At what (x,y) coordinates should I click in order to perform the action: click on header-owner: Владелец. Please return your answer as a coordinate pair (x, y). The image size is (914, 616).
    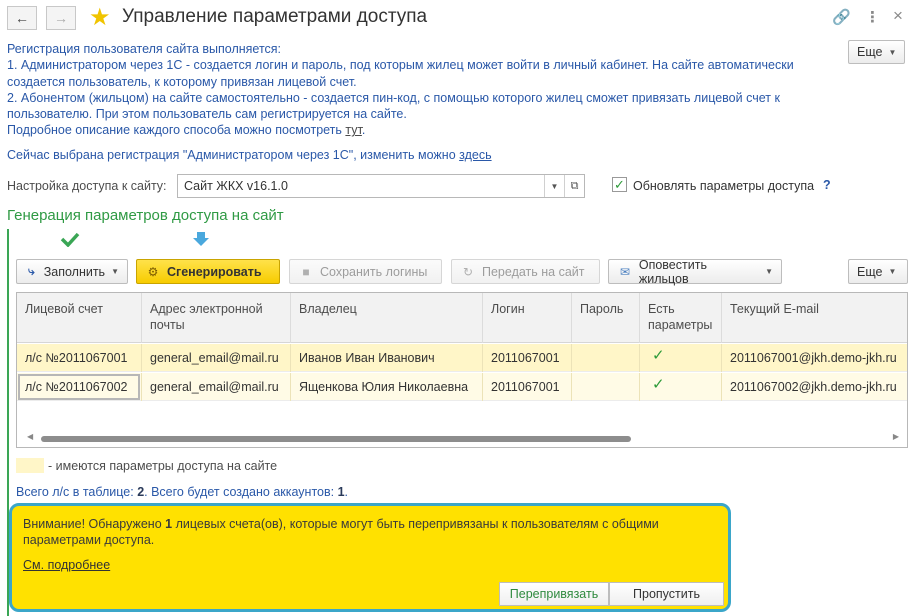
    Looking at the image, I should click on (387, 318).